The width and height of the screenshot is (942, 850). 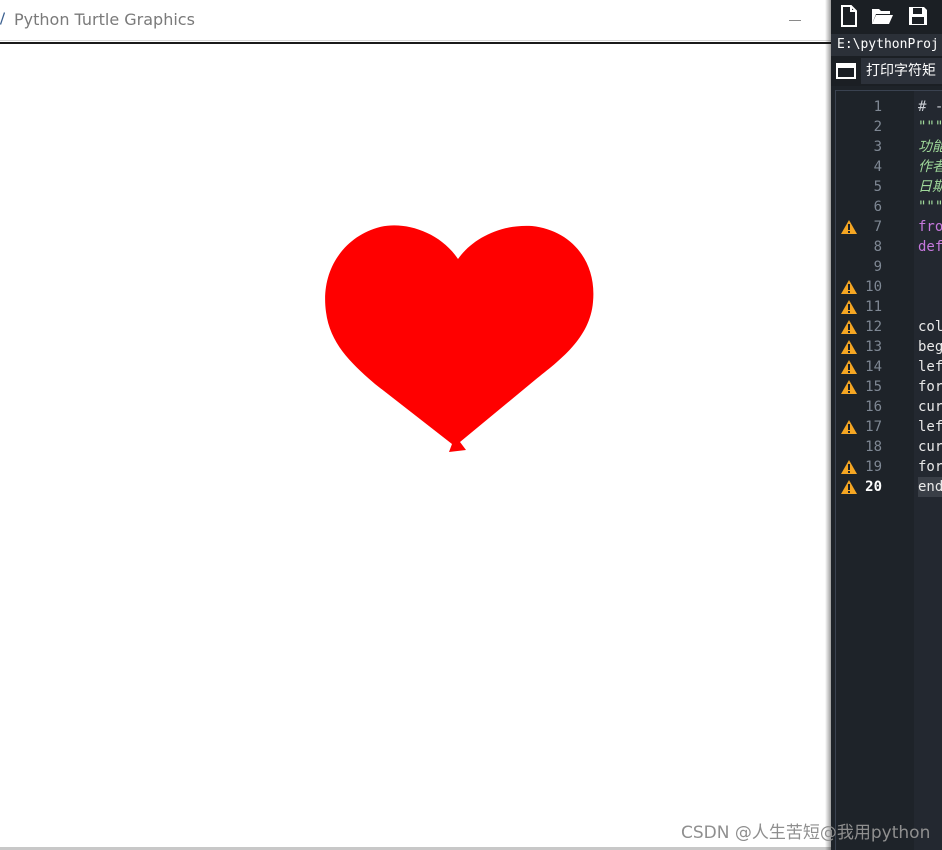 What do you see at coordinates (873, 447) in the screenshot?
I see `line-number: 18` at bounding box center [873, 447].